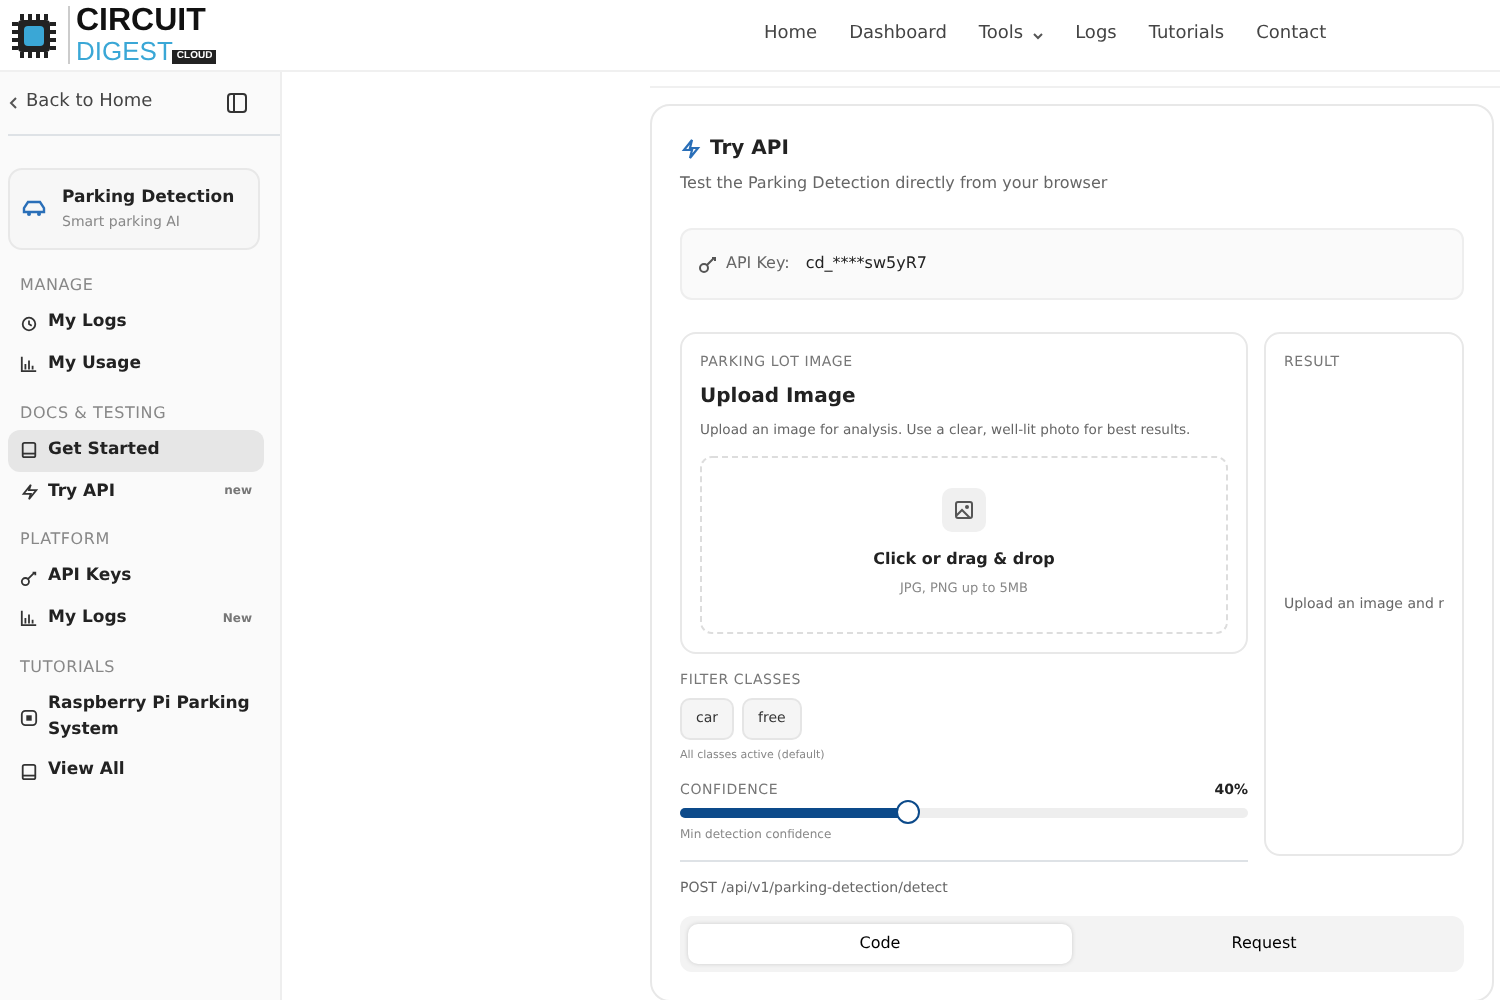  I want to click on sidebar-item: API Keys, so click(136, 577).